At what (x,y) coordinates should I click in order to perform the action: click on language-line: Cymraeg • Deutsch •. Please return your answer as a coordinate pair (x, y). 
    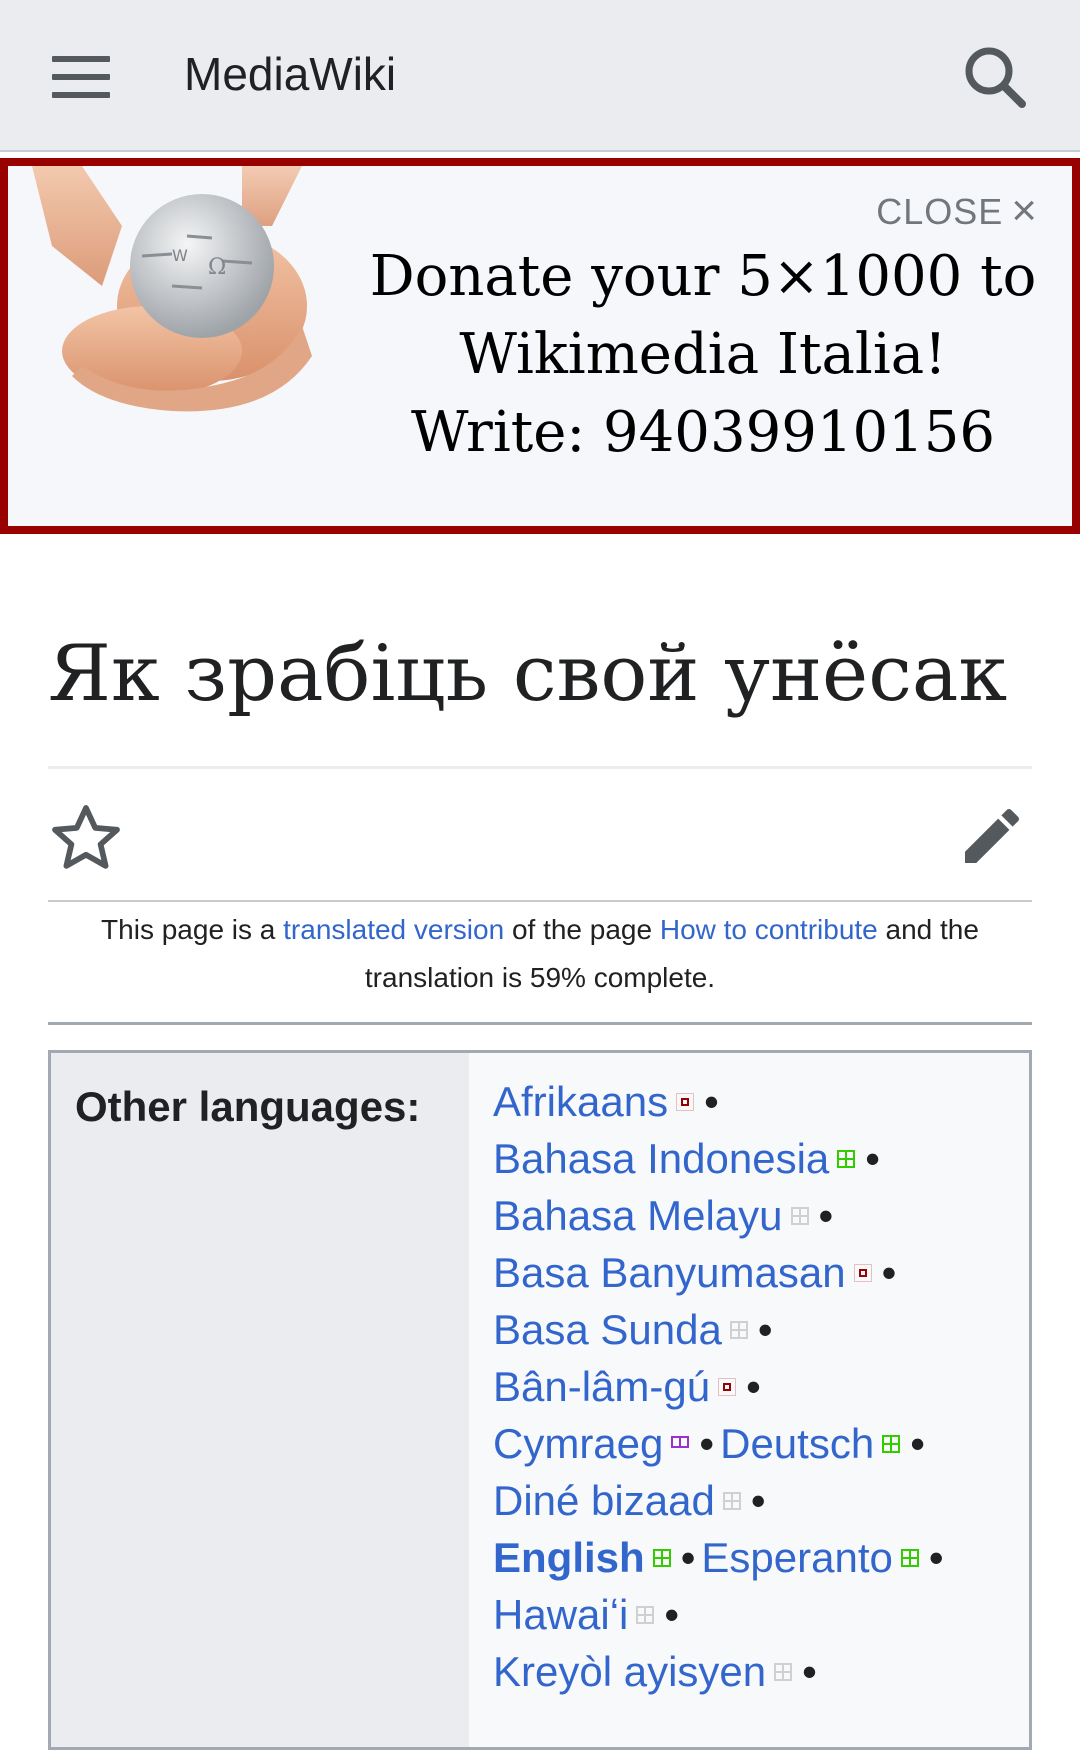
    Looking at the image, I should click on (753, 1443).